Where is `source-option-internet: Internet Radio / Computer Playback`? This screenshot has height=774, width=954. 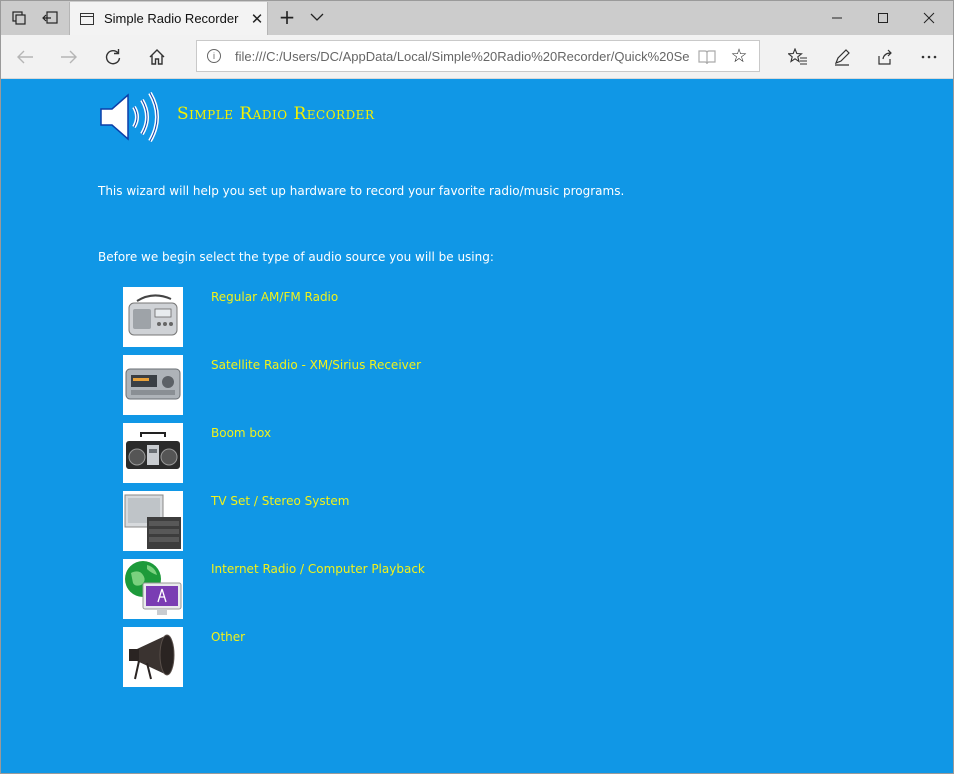
source-option-internet: Internet Radio / Computer Playback is located at coordinates (323, 589).